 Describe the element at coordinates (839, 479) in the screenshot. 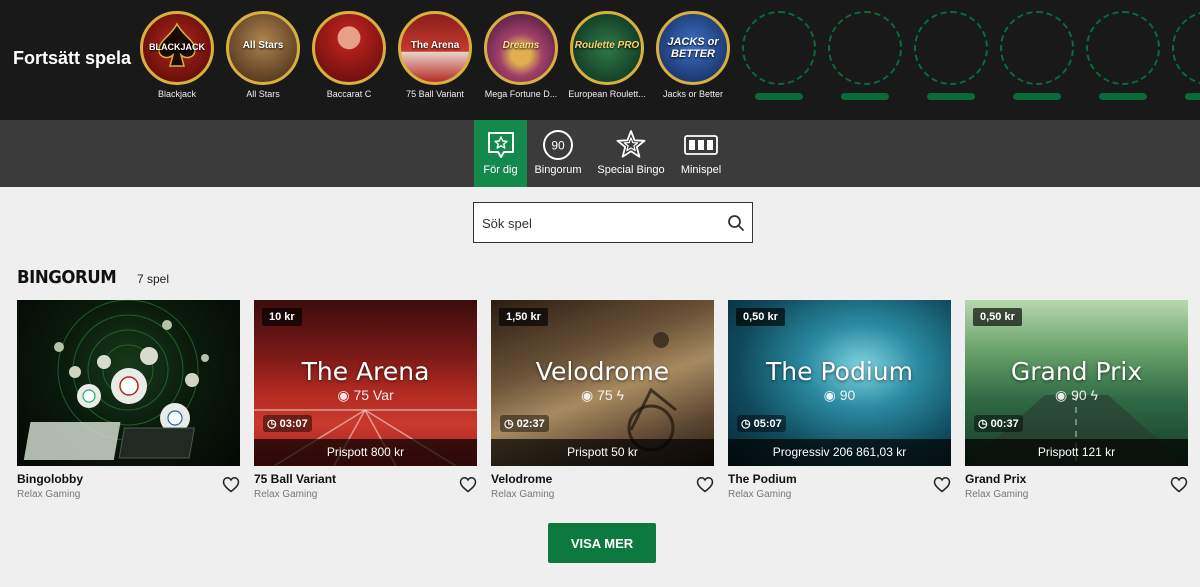

I see `game-name: The Podium` at that location.